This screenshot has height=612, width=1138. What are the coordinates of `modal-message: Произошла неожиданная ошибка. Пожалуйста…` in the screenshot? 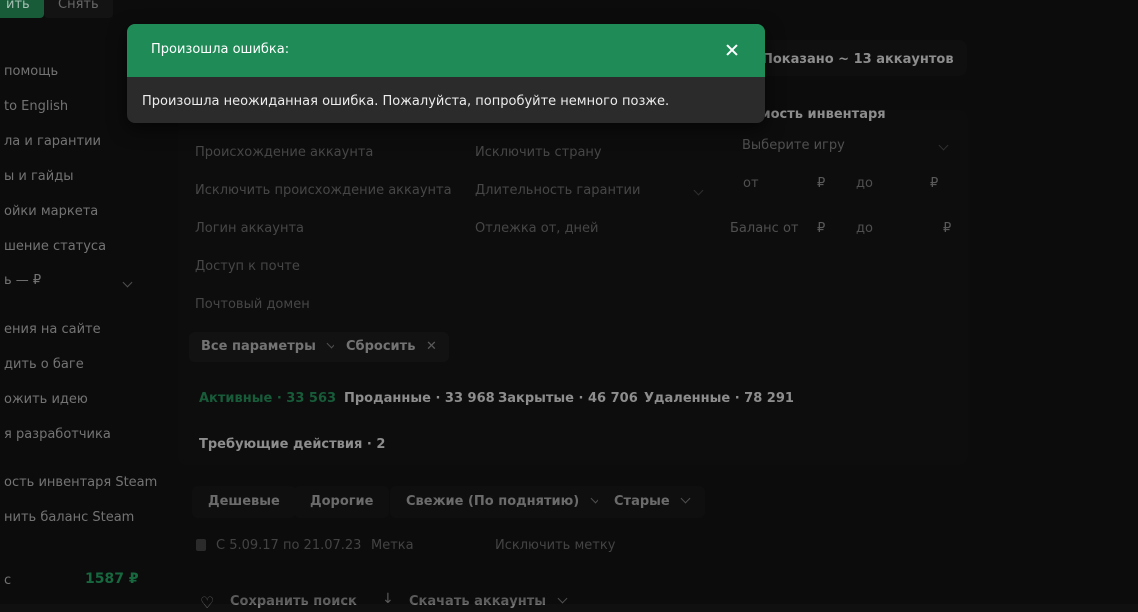 It's located at (406, 101).